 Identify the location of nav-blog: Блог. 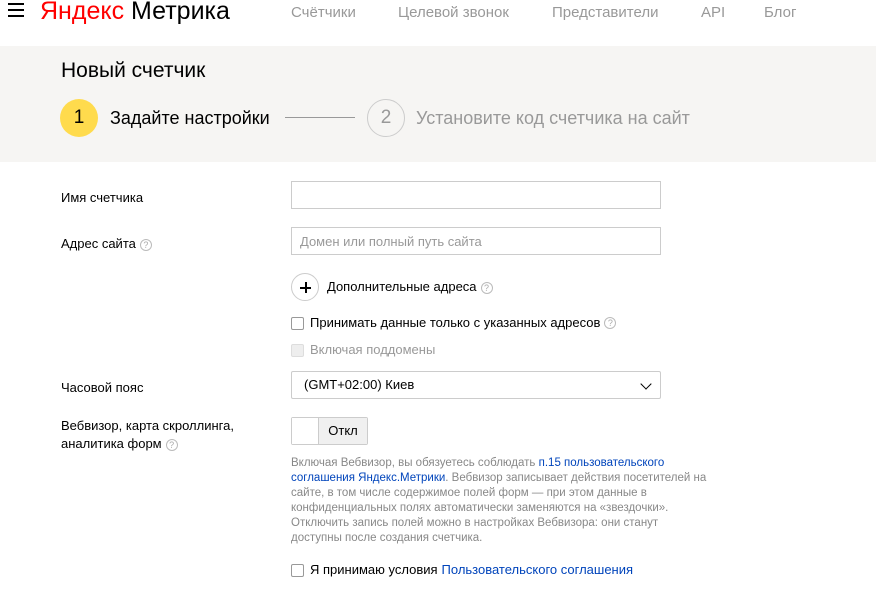
(780, 13).